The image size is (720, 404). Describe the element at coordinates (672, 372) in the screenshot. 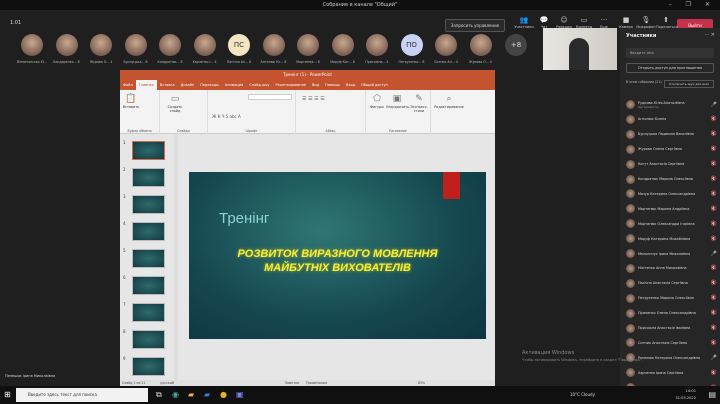

I see `participant-item: Харченко Ірина Сергіївна 🔇` at that location.